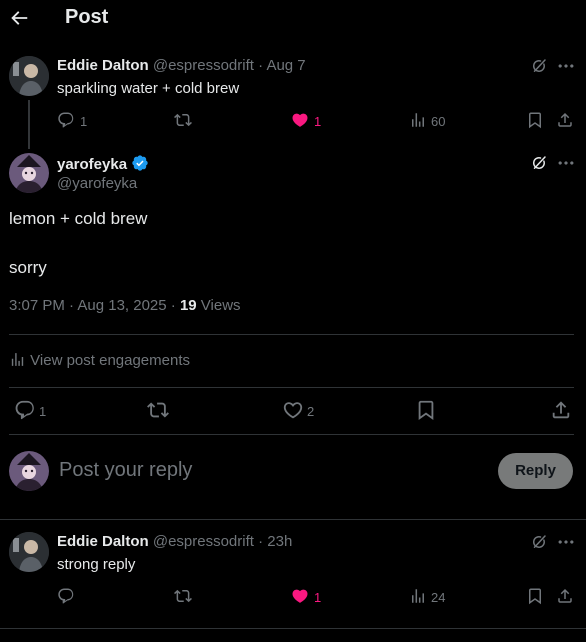 This screenshot has height=642, width=586. Describe the element at coordinates (19, 18) in the screenshot. I see `back-arrow-icon` at that location.